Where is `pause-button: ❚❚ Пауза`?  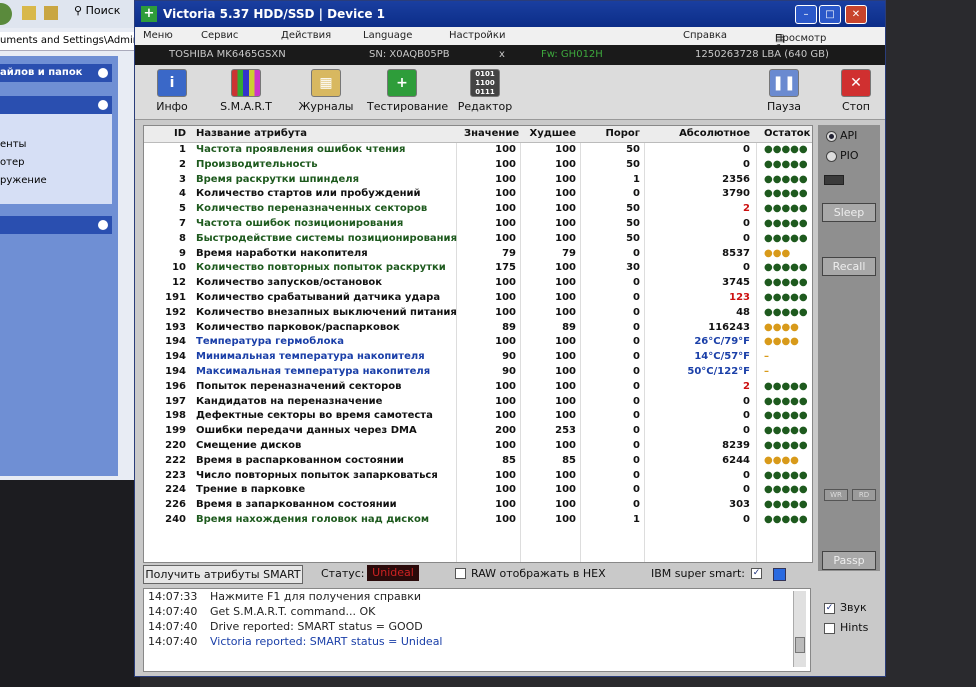 pause-button: ❚❚ Пауза is located at coordinates (784, 93).